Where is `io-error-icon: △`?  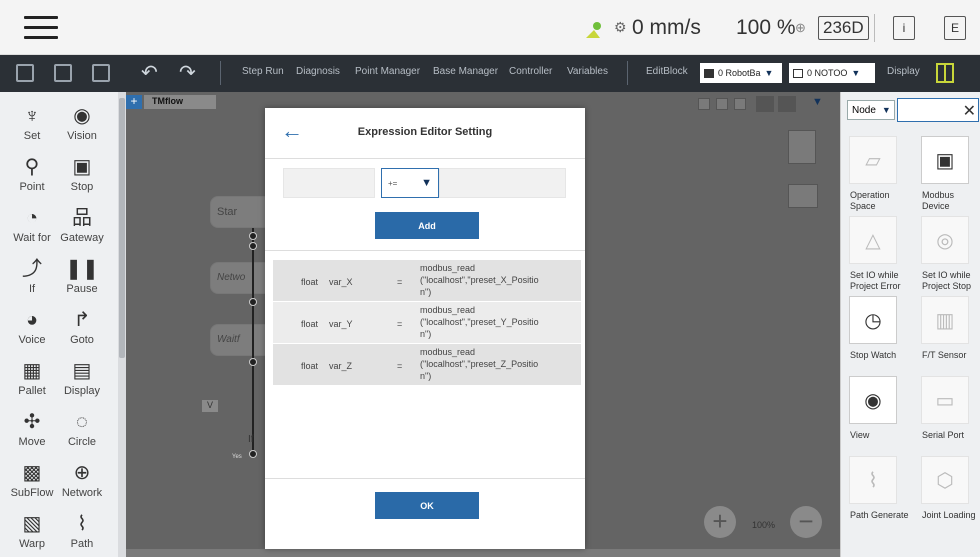
io-error-icon: △ is located at coordinates (873, 240).